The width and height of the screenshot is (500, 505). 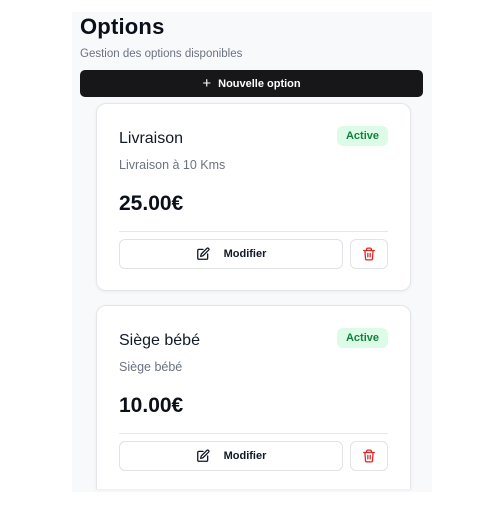 I want to click on option-name: Livraison, so click(x=151, y=138).